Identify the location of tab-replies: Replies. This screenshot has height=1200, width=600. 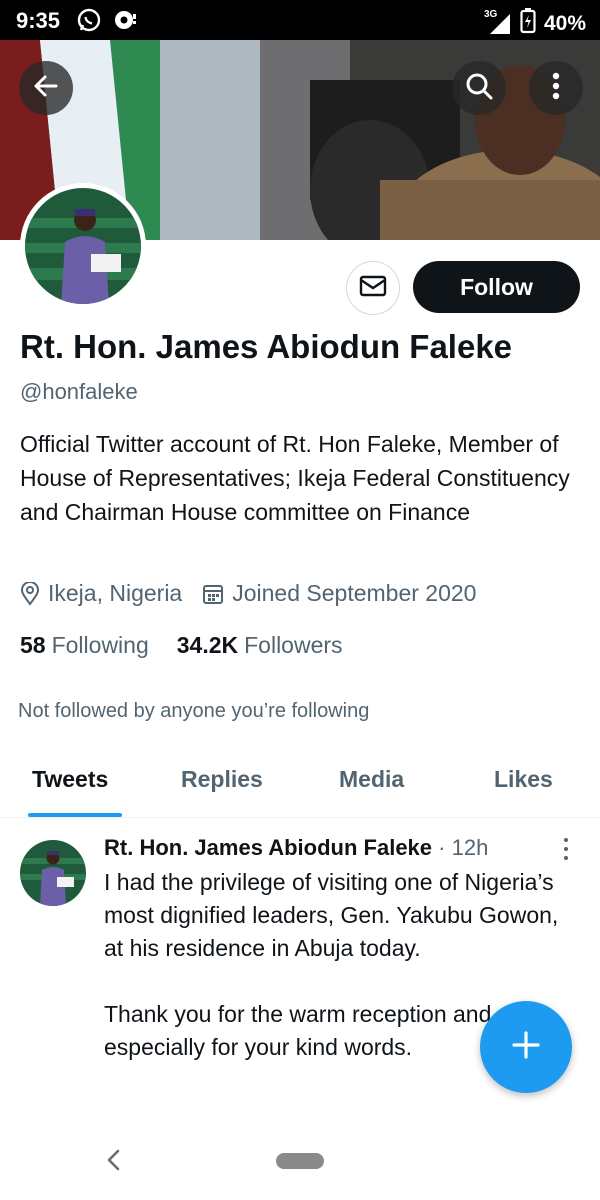
(222, 779).